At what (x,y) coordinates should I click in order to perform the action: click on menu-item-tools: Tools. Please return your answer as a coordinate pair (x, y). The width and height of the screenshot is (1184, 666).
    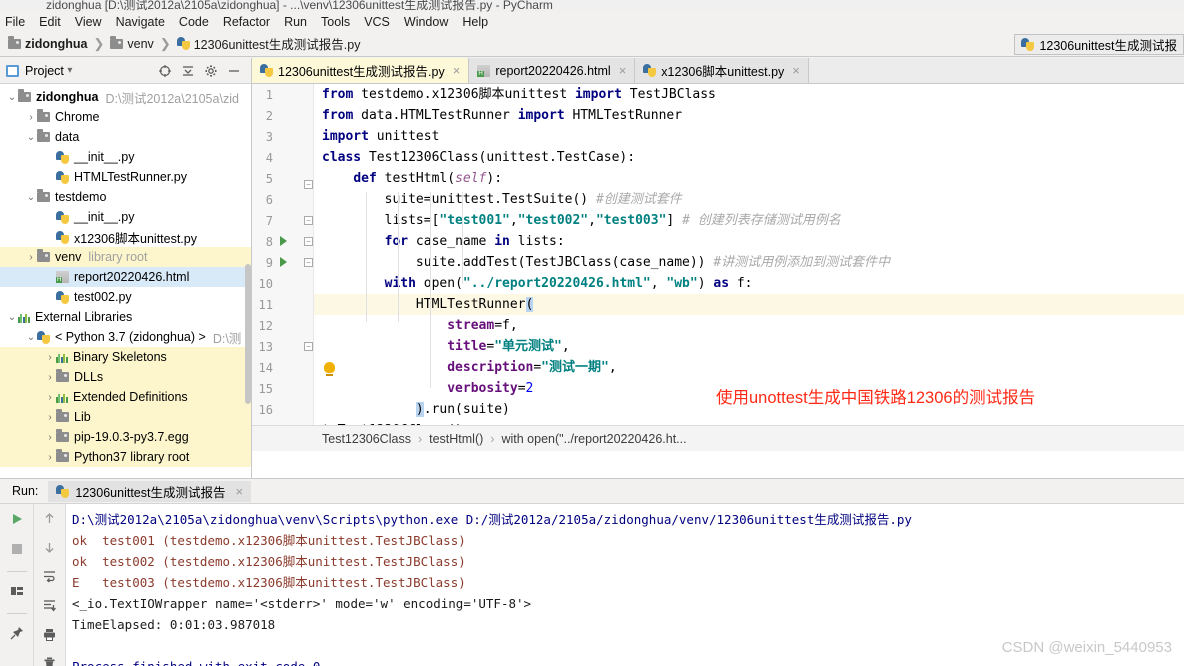
    Looking at the image, I should click on (335, 22).